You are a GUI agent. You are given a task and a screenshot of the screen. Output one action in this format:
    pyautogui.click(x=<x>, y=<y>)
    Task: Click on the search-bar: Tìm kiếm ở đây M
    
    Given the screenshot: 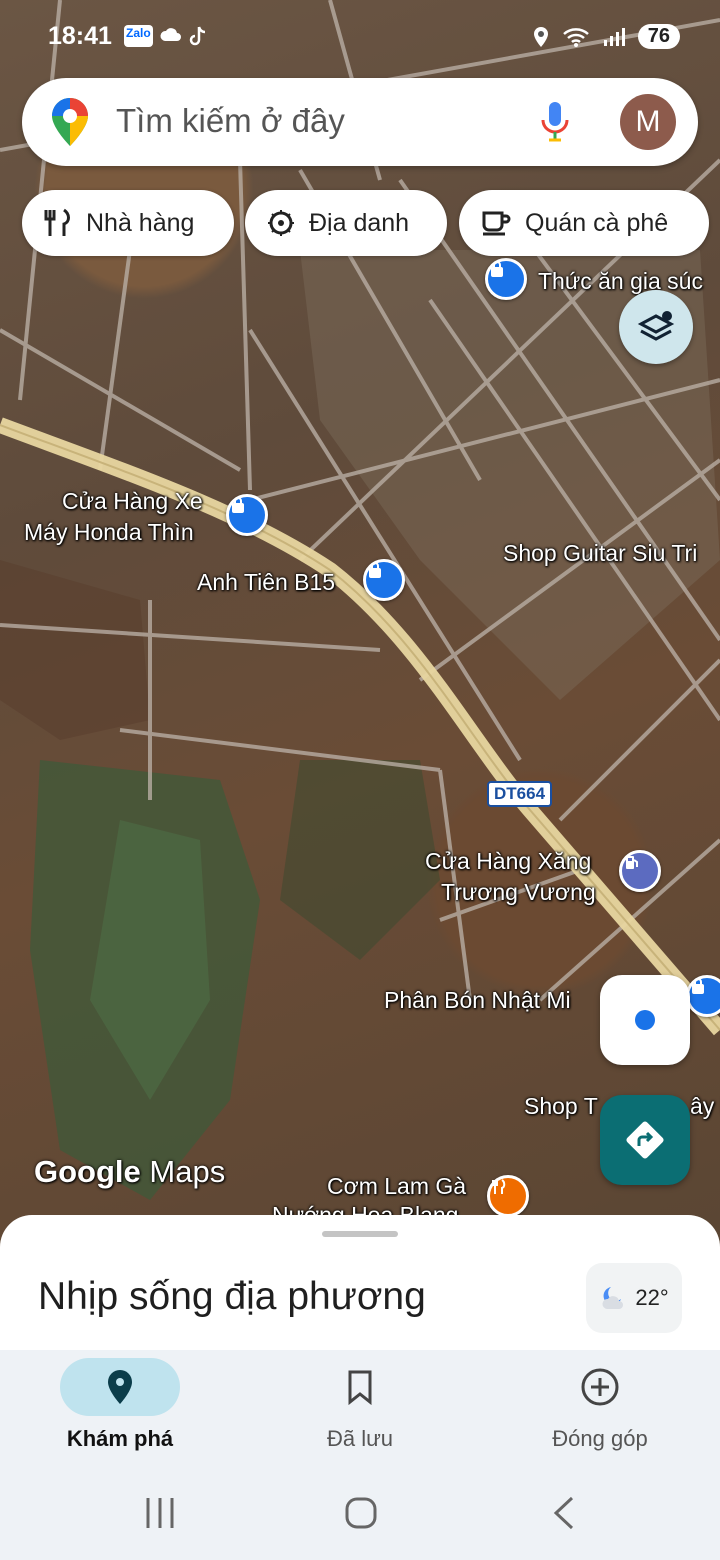 What is the action you would take?
    pyautogui.click(x=360, y=122)
    